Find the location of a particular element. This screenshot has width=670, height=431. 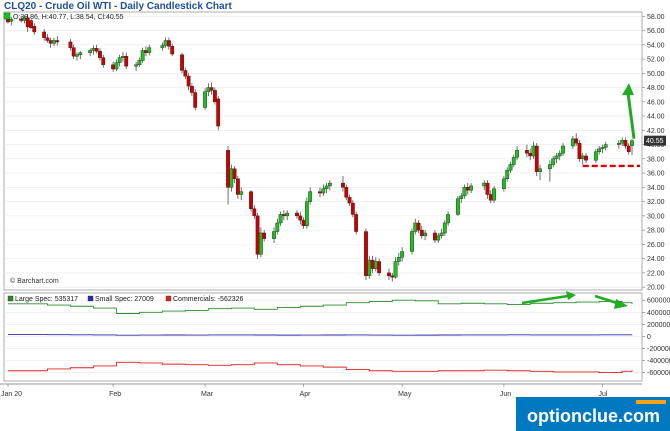

x-tick-label: Jun is located at coordinates (505, 394).